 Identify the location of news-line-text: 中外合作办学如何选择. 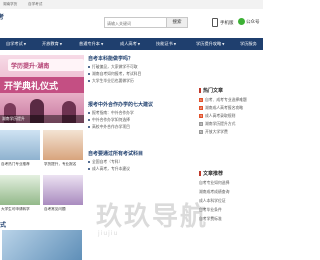
(111, 119).